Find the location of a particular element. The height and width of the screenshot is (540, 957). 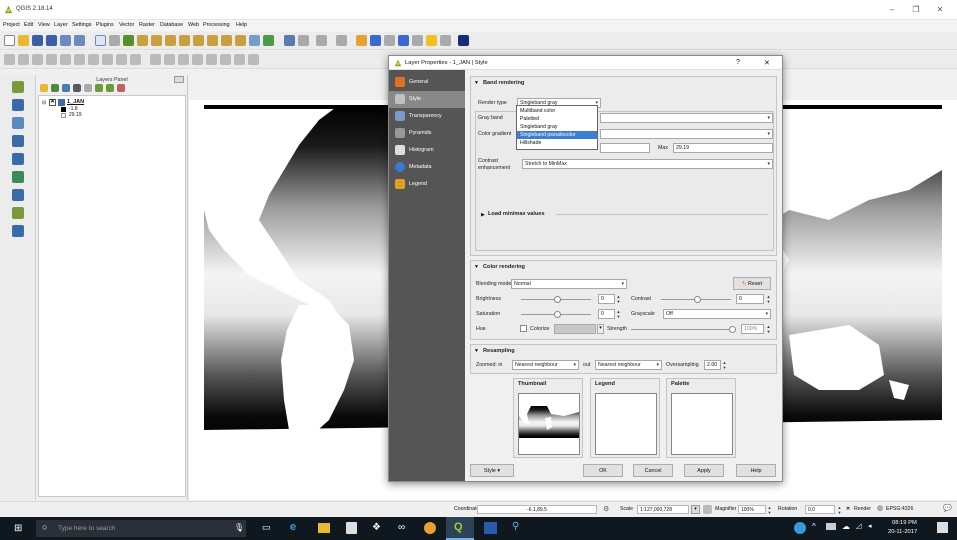

zoom-next-icon is located at coordinates (240, 40).